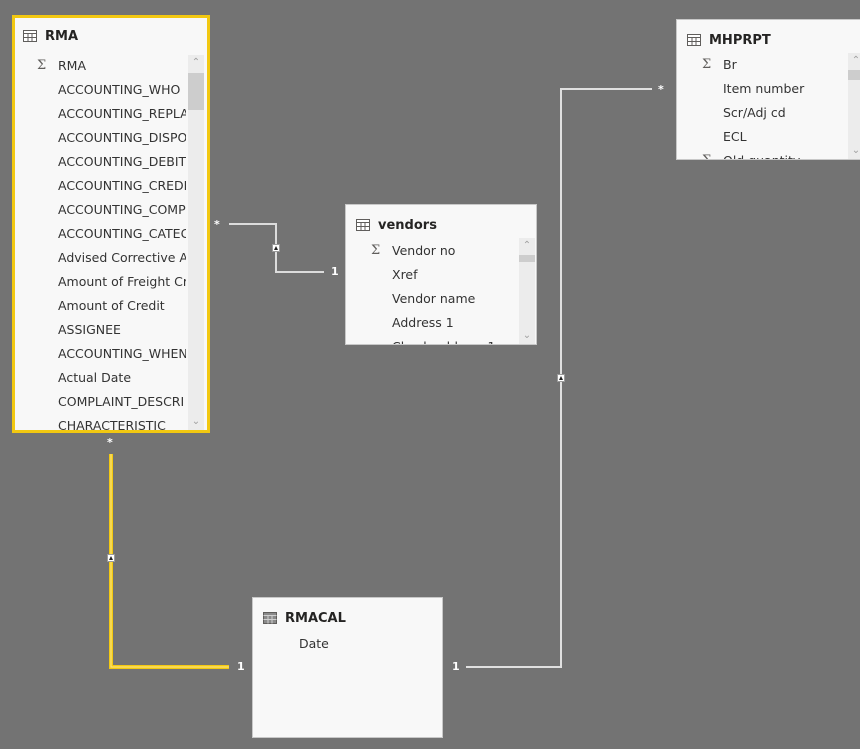  I want to click on table-title: RMACAL, so click(315, 618).